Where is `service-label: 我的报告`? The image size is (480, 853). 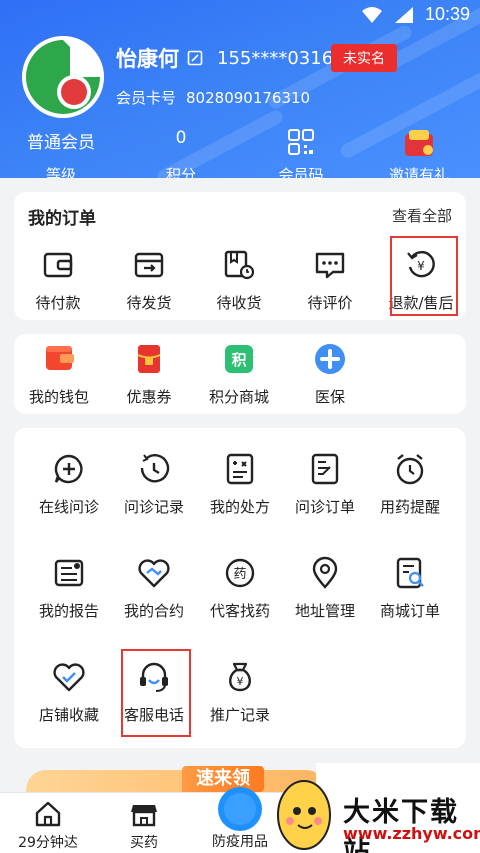 service-label: 我的报告 is located at coordinates (68, 611).